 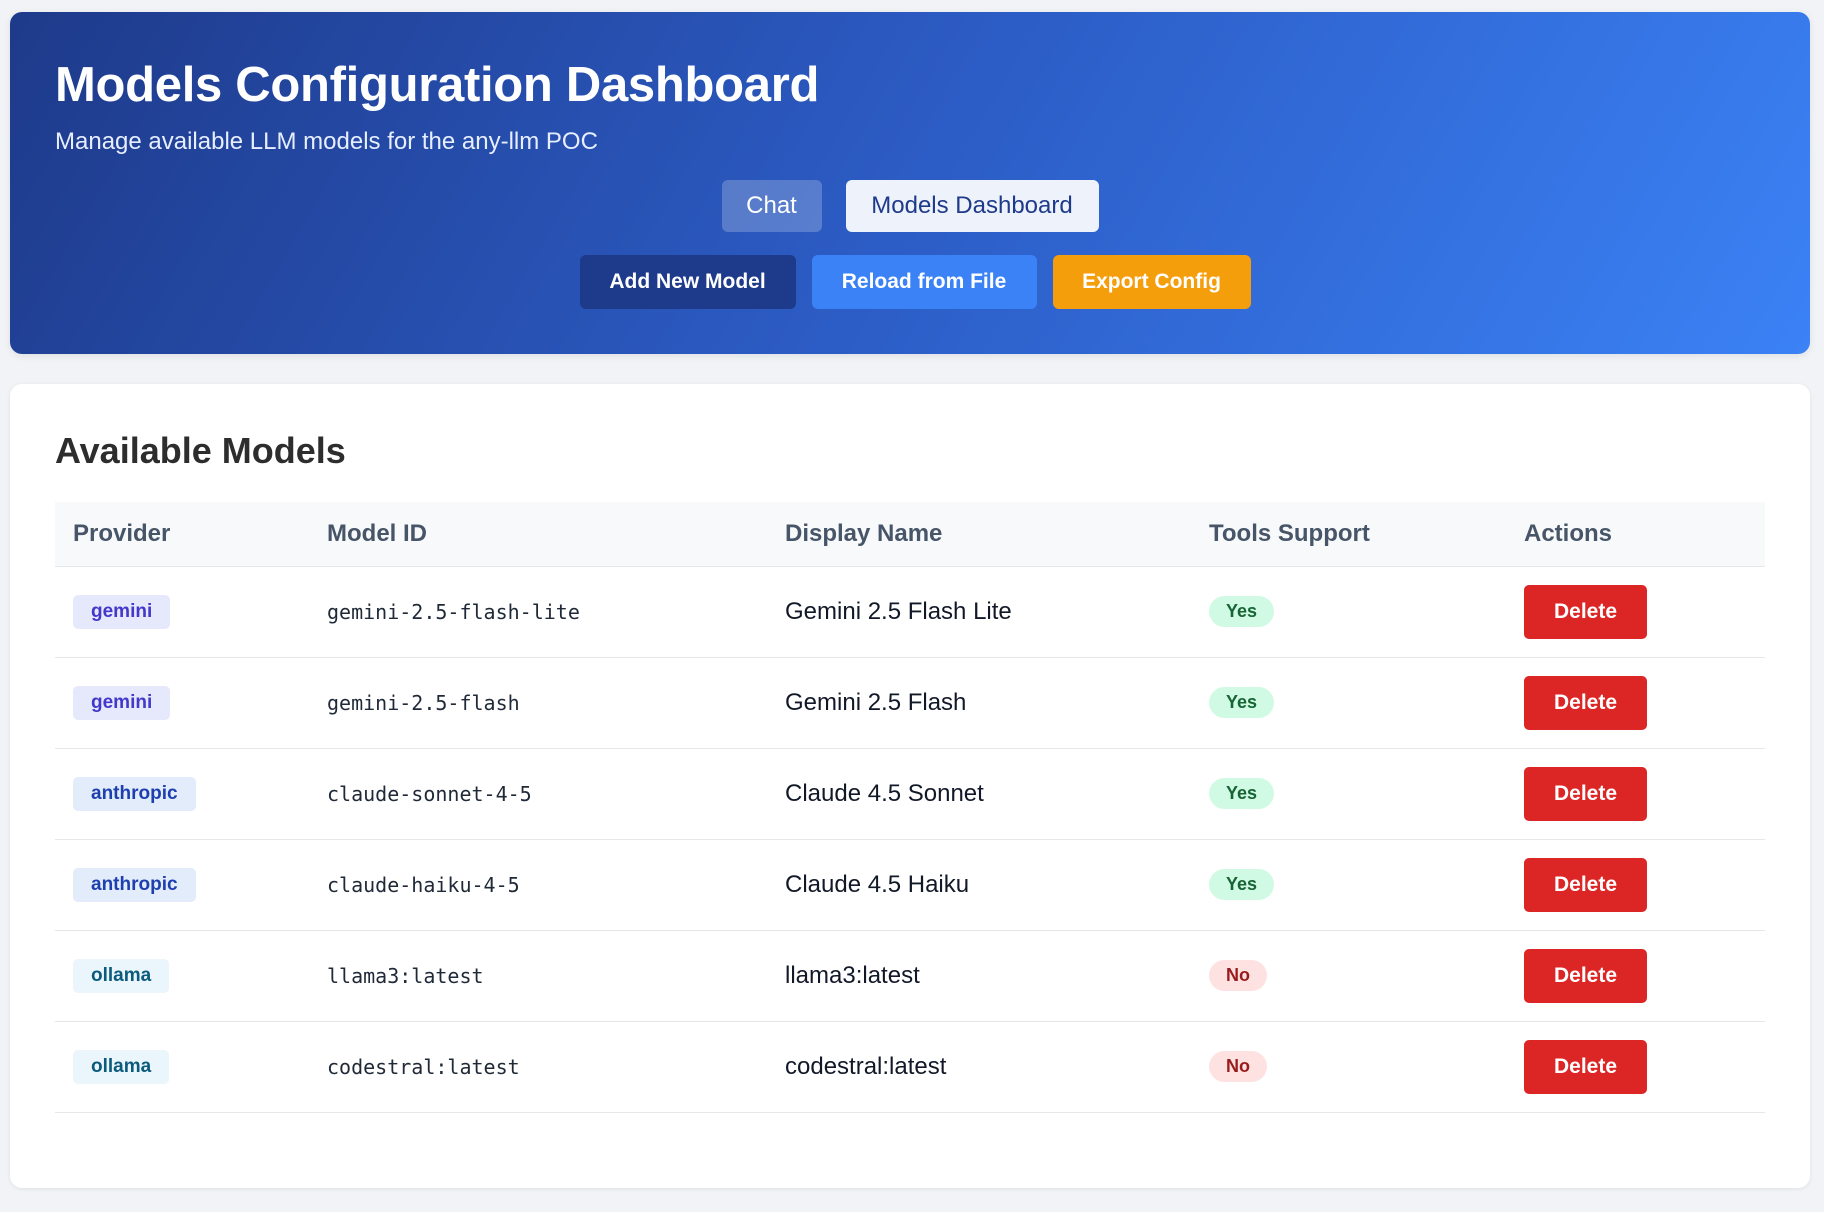 I want to click on model-id: gemini-2.5-flash, so click(x=423, y=702).